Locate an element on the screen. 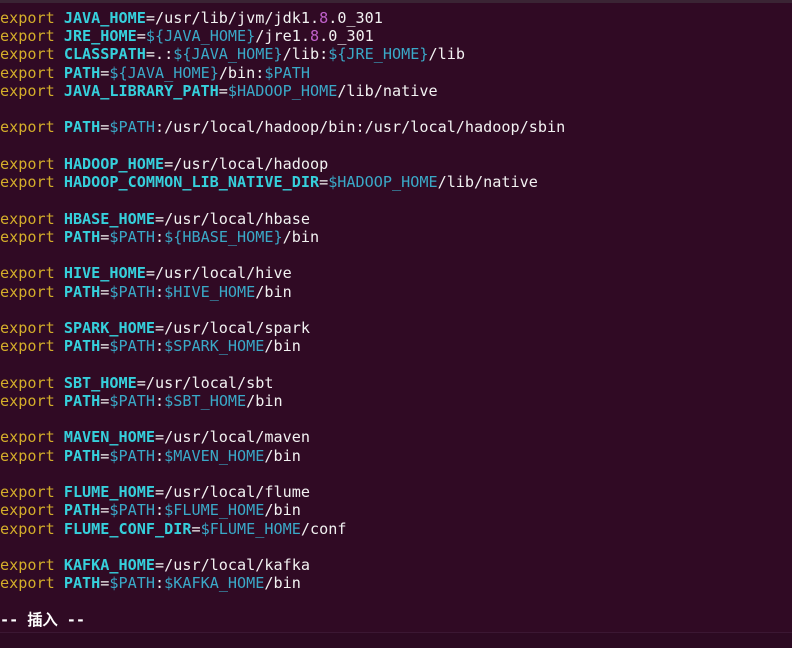  variable-name: HBASE_HOME is located at coordinates (109, 218).